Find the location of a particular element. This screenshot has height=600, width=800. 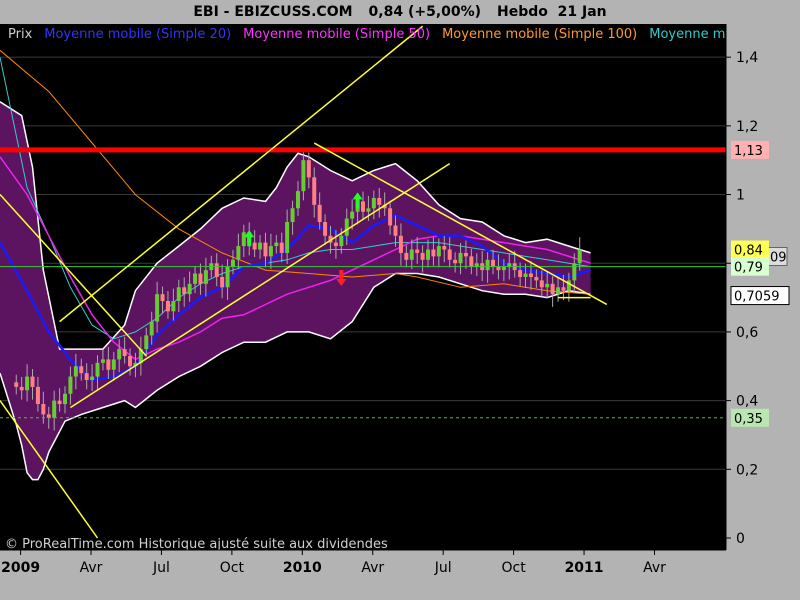

tag-support-text: 0,35 is located at coordinates (748, 419).